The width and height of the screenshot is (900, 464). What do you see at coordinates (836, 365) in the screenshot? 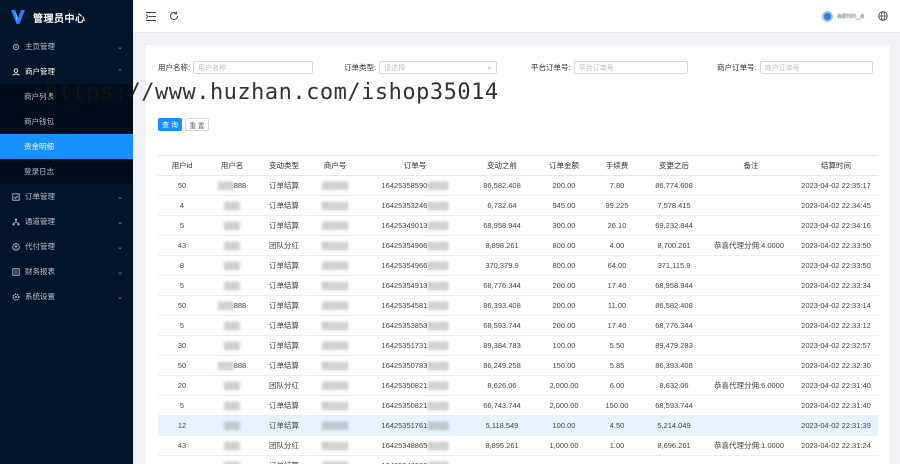
I see `cell-time: 2023-04-02 22:32:30` at bounding box center [836, 365].